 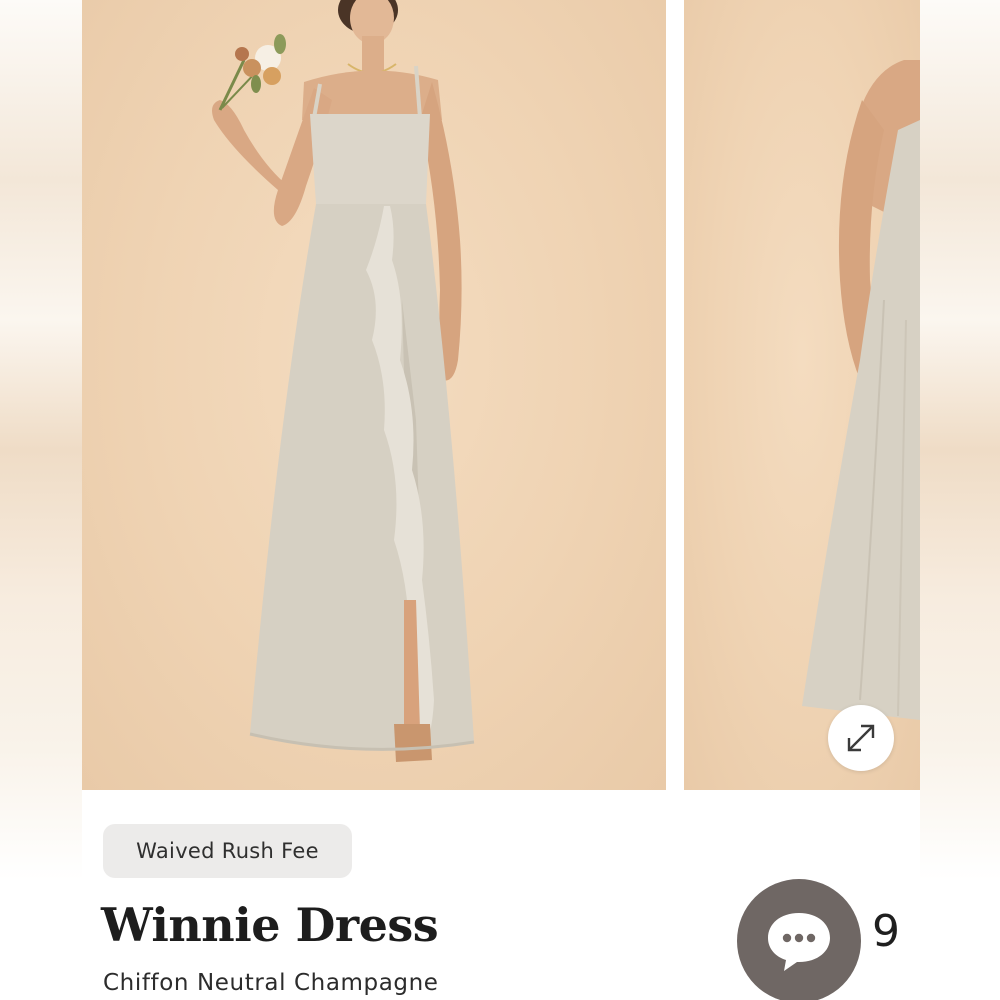 What do you see at coordinates (227, 851) in the screenshot?
I see `rush-fee-badge: Waived Rush Fee` at bounding box center [227, 851].